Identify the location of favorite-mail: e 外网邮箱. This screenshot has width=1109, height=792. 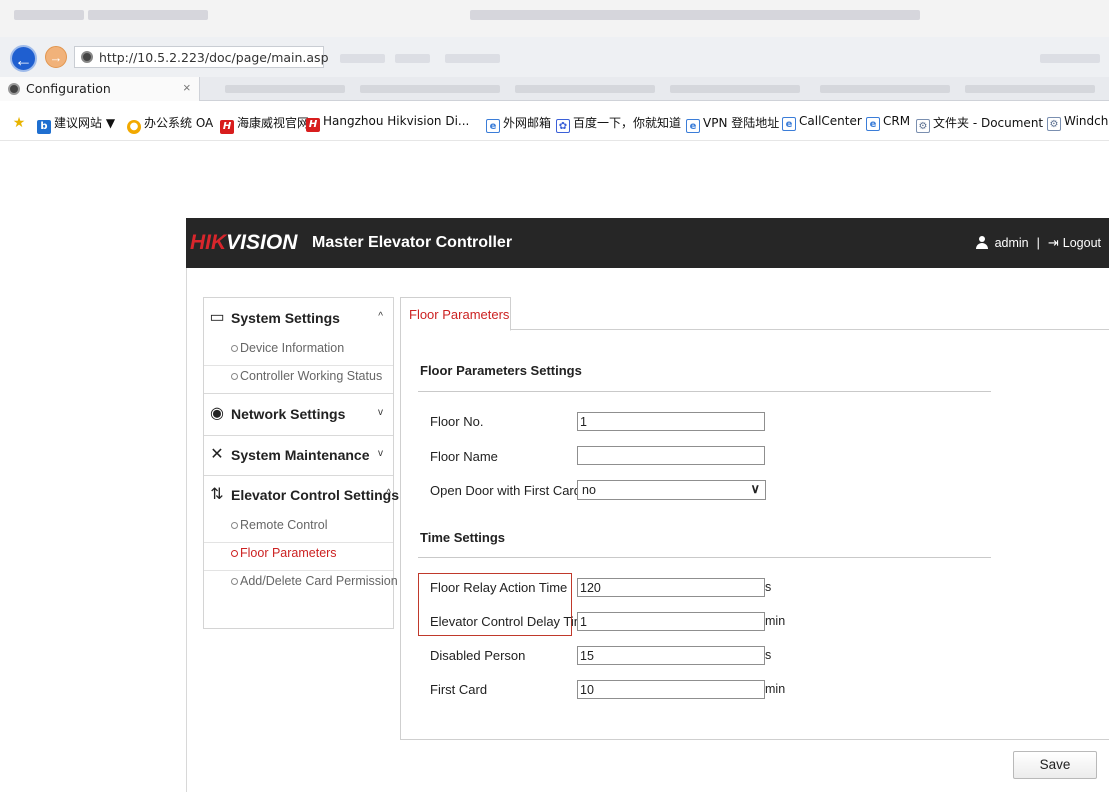
(518, 123).